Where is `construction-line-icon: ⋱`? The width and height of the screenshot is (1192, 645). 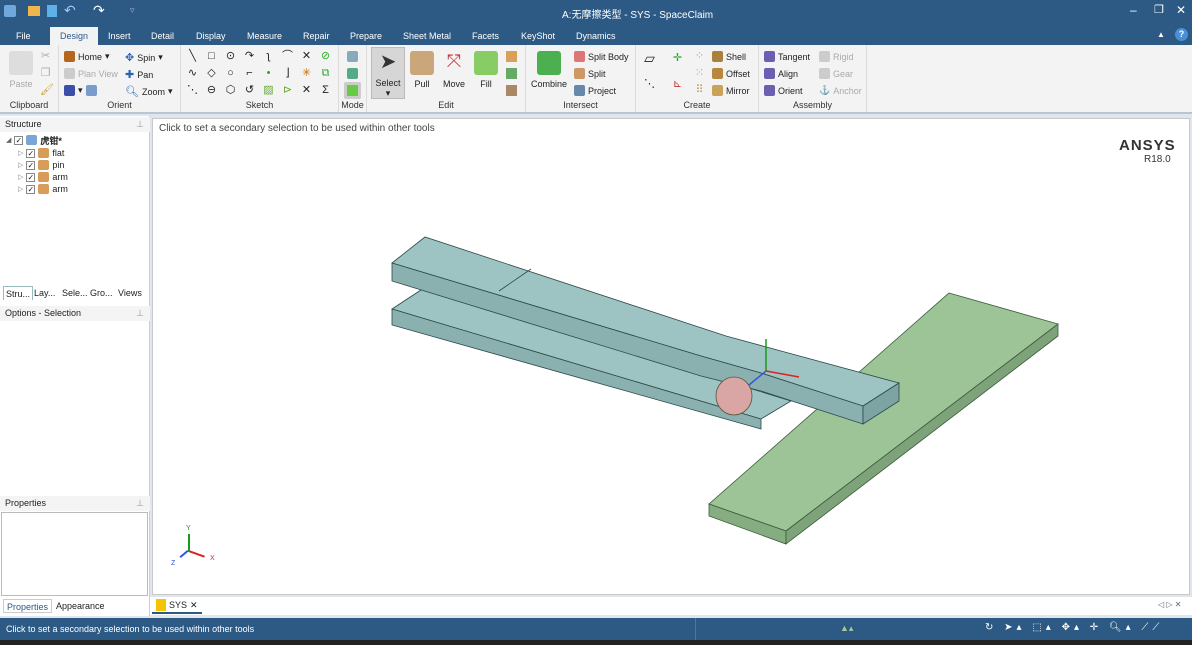 construction-line-icon: ⋱ is located at coordinates (192, 90).